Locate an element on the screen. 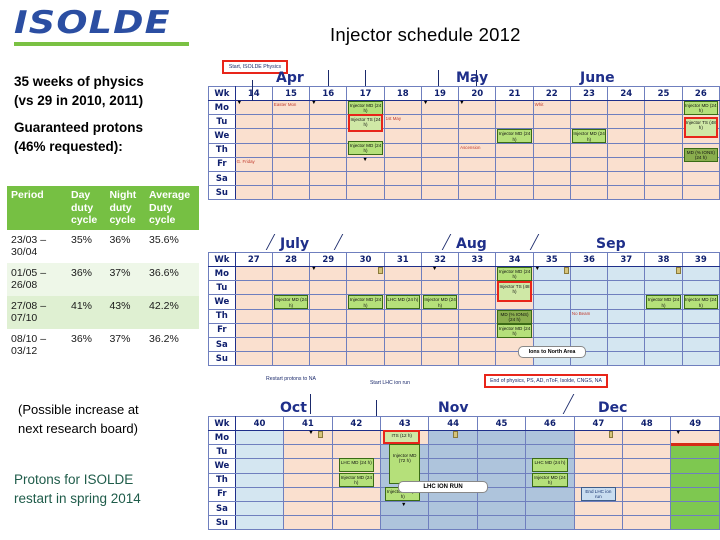 The image size is (720, 540). schedule-cell: Injector TS (48 h) is located at coordinates (514, 291).